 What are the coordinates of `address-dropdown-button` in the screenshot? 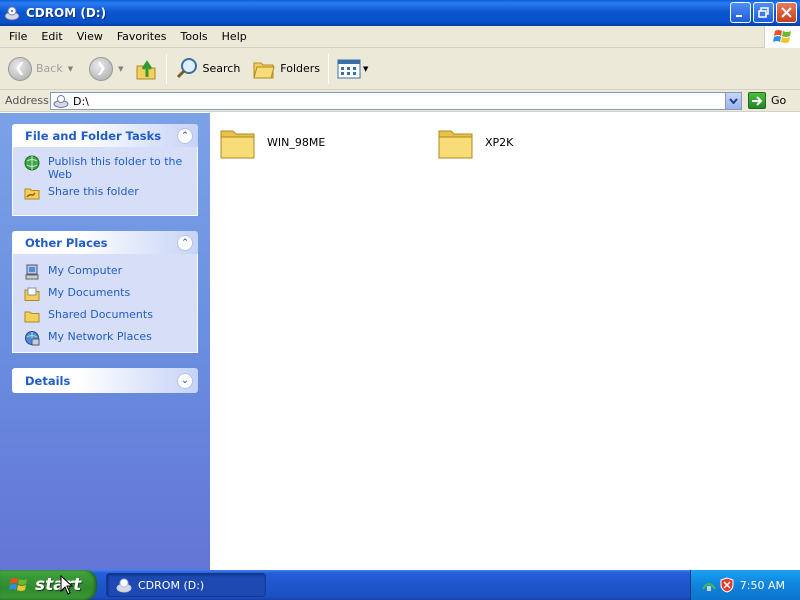 It's located at (733, 101).